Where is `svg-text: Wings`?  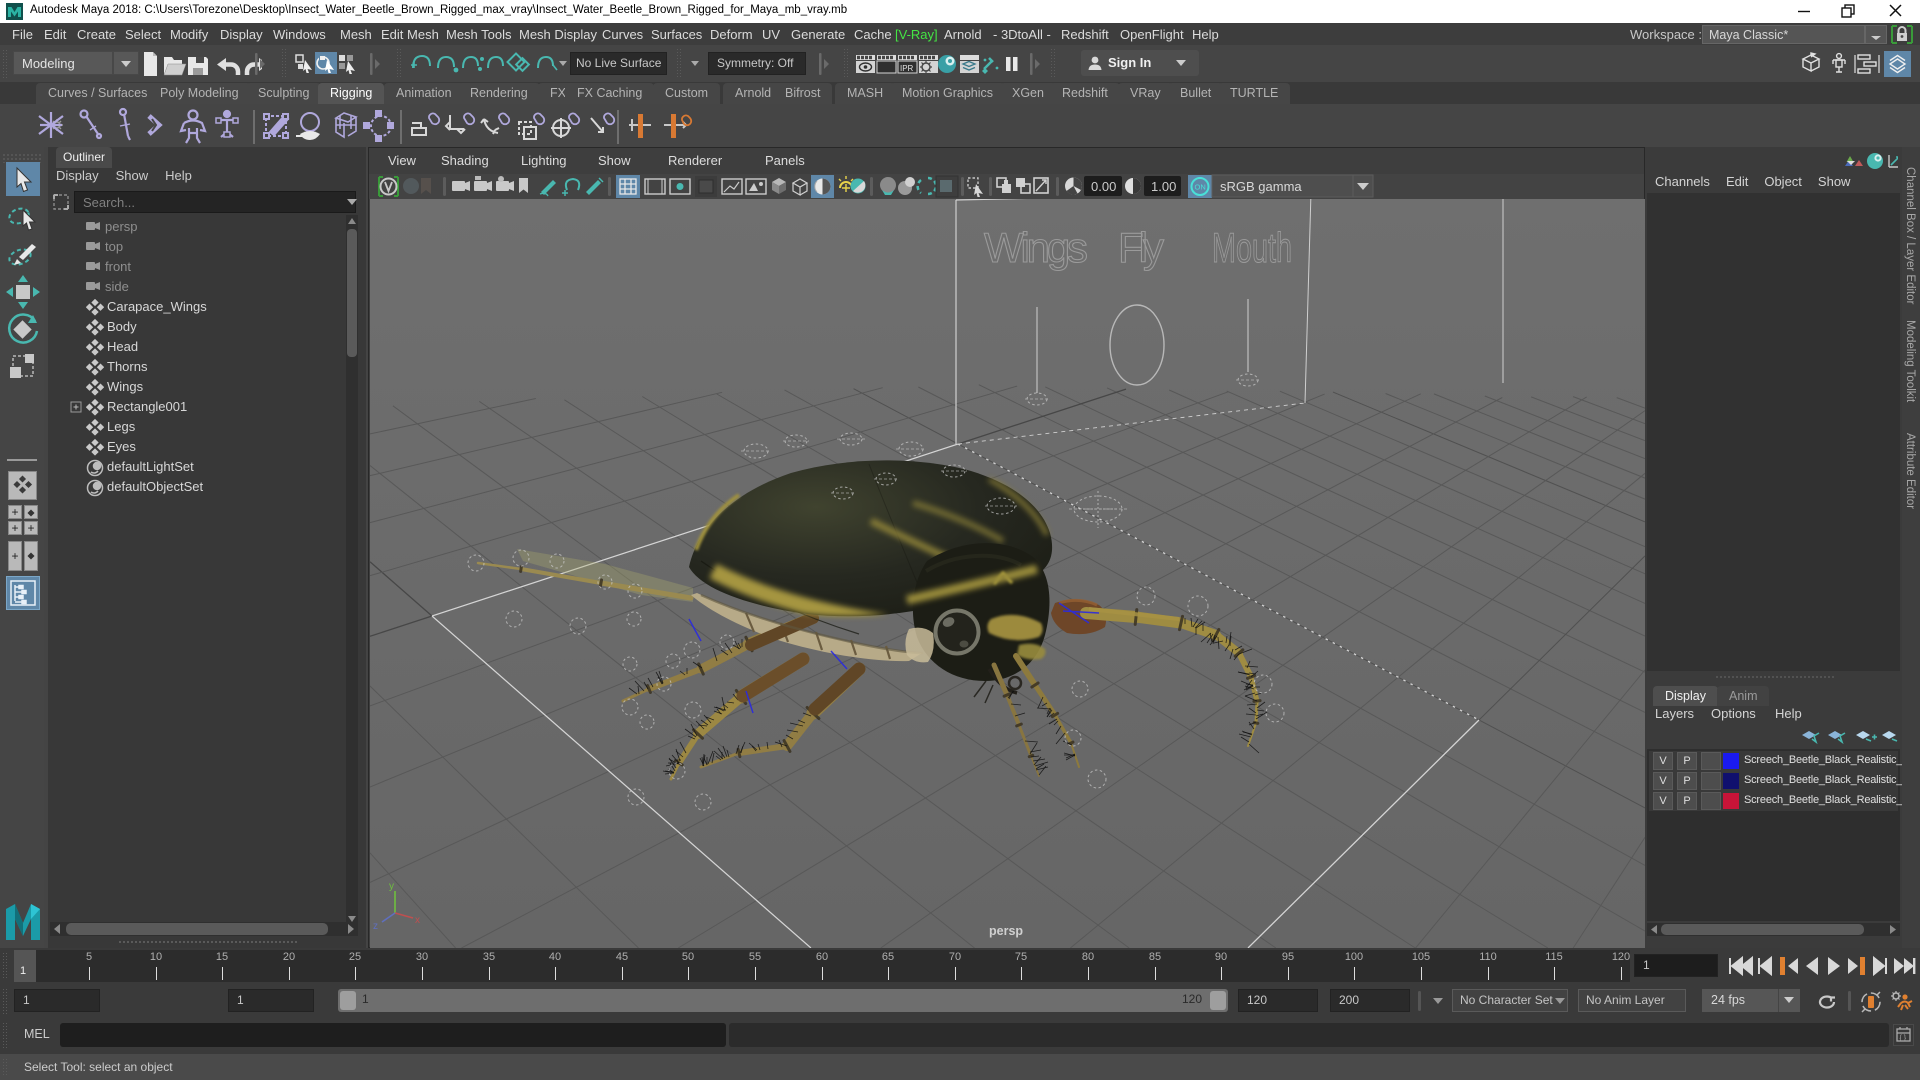 svg-text: Wings is located at coordinates (1036, 247).